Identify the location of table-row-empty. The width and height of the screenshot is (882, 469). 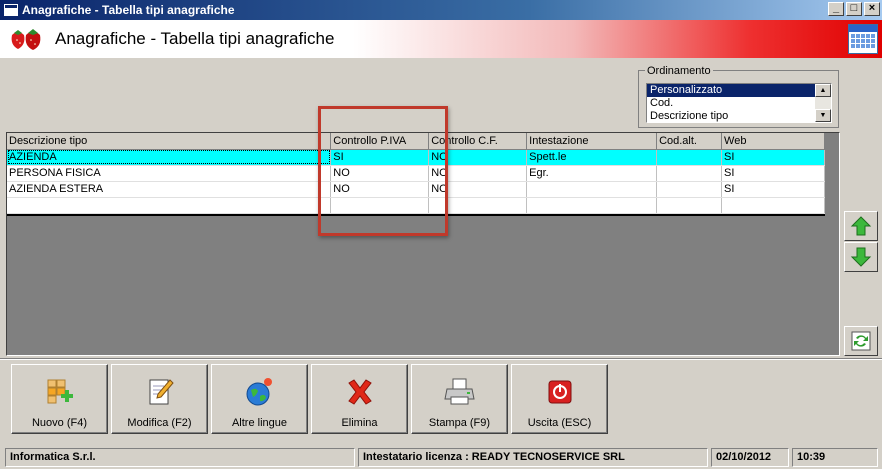
(416, 205).